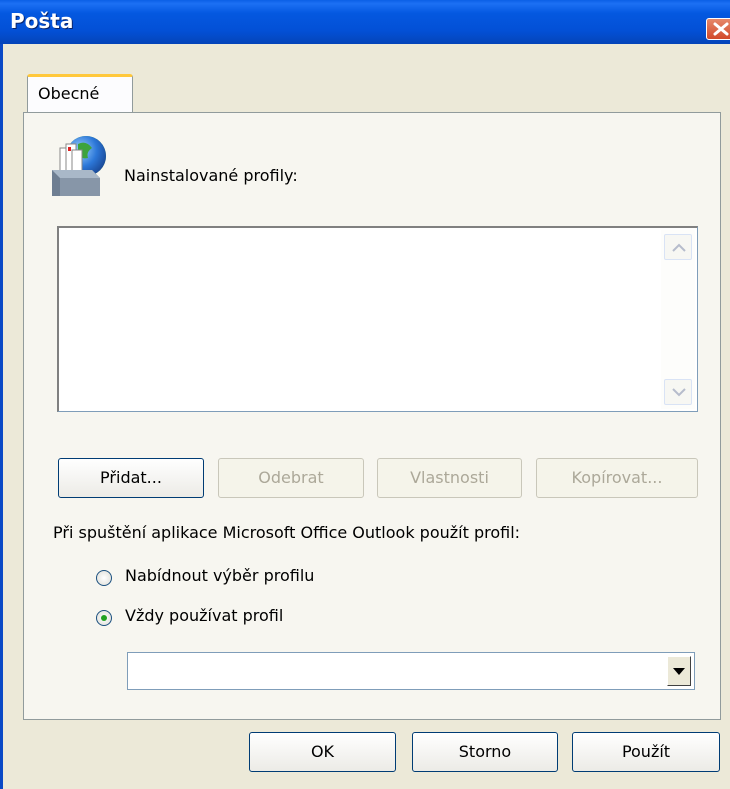 This screenshot has height=789, width=730. Describe the element at coordinates (211, 175) in the screenshot. I see `installed-profiles-label: Nainstalované profily:` at that location.